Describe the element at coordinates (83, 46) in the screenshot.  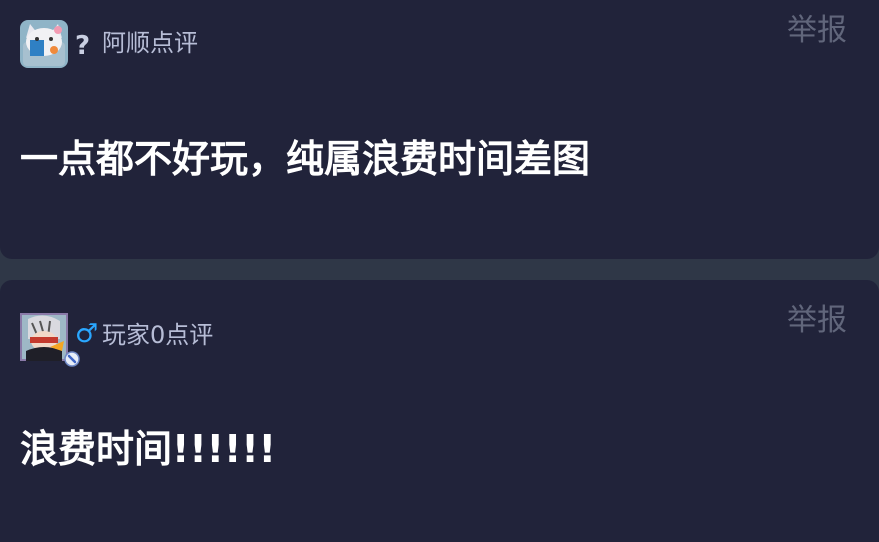
I see `gender-unknown-icon: ?` at that location.